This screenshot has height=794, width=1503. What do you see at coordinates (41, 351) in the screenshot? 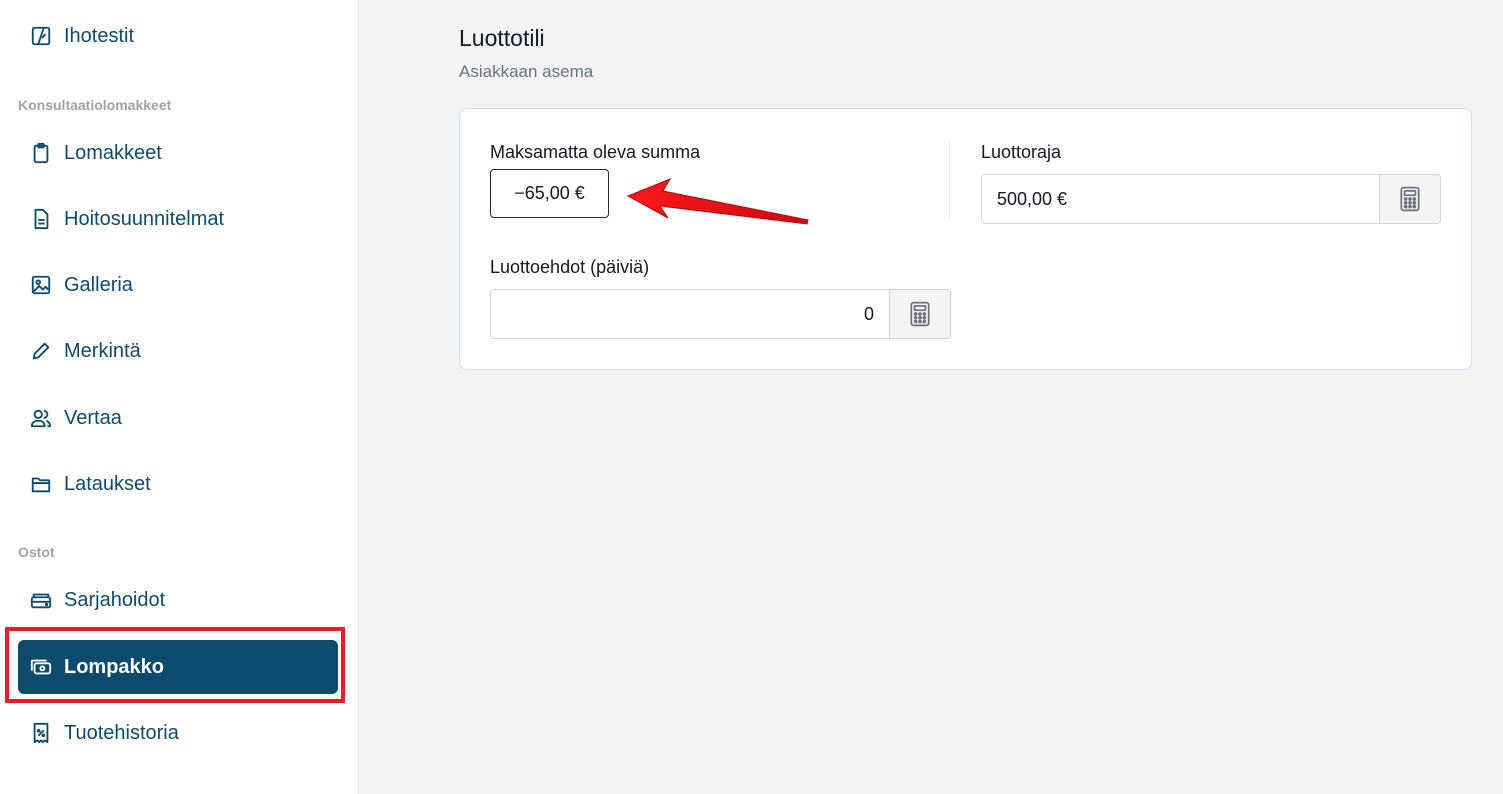
I see `pencil-icon` at bounding box center [41, 351].